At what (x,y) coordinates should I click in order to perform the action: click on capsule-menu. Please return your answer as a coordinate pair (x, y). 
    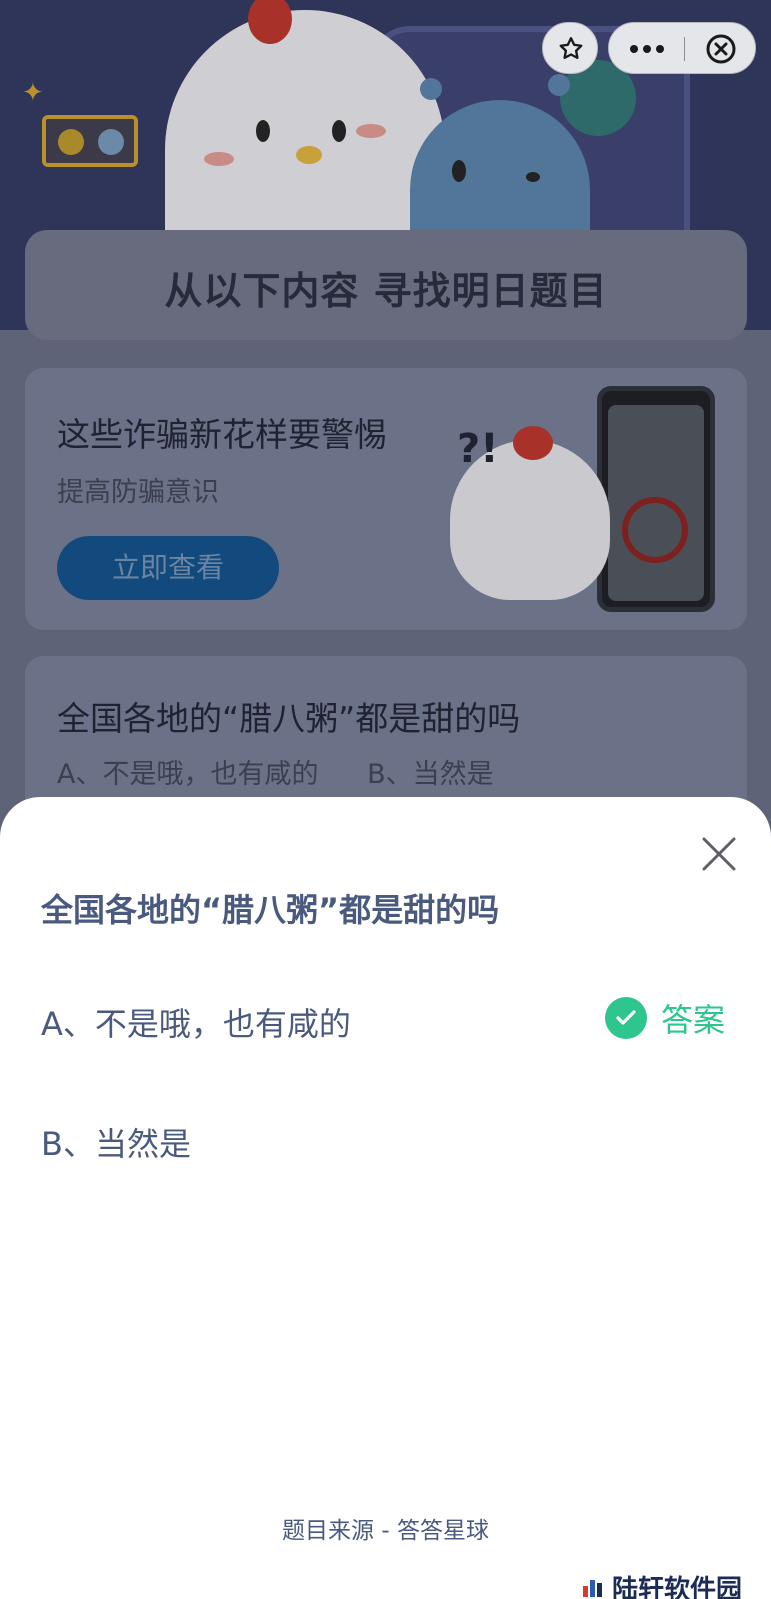
    Looking at the image, I should click on (682, 48).